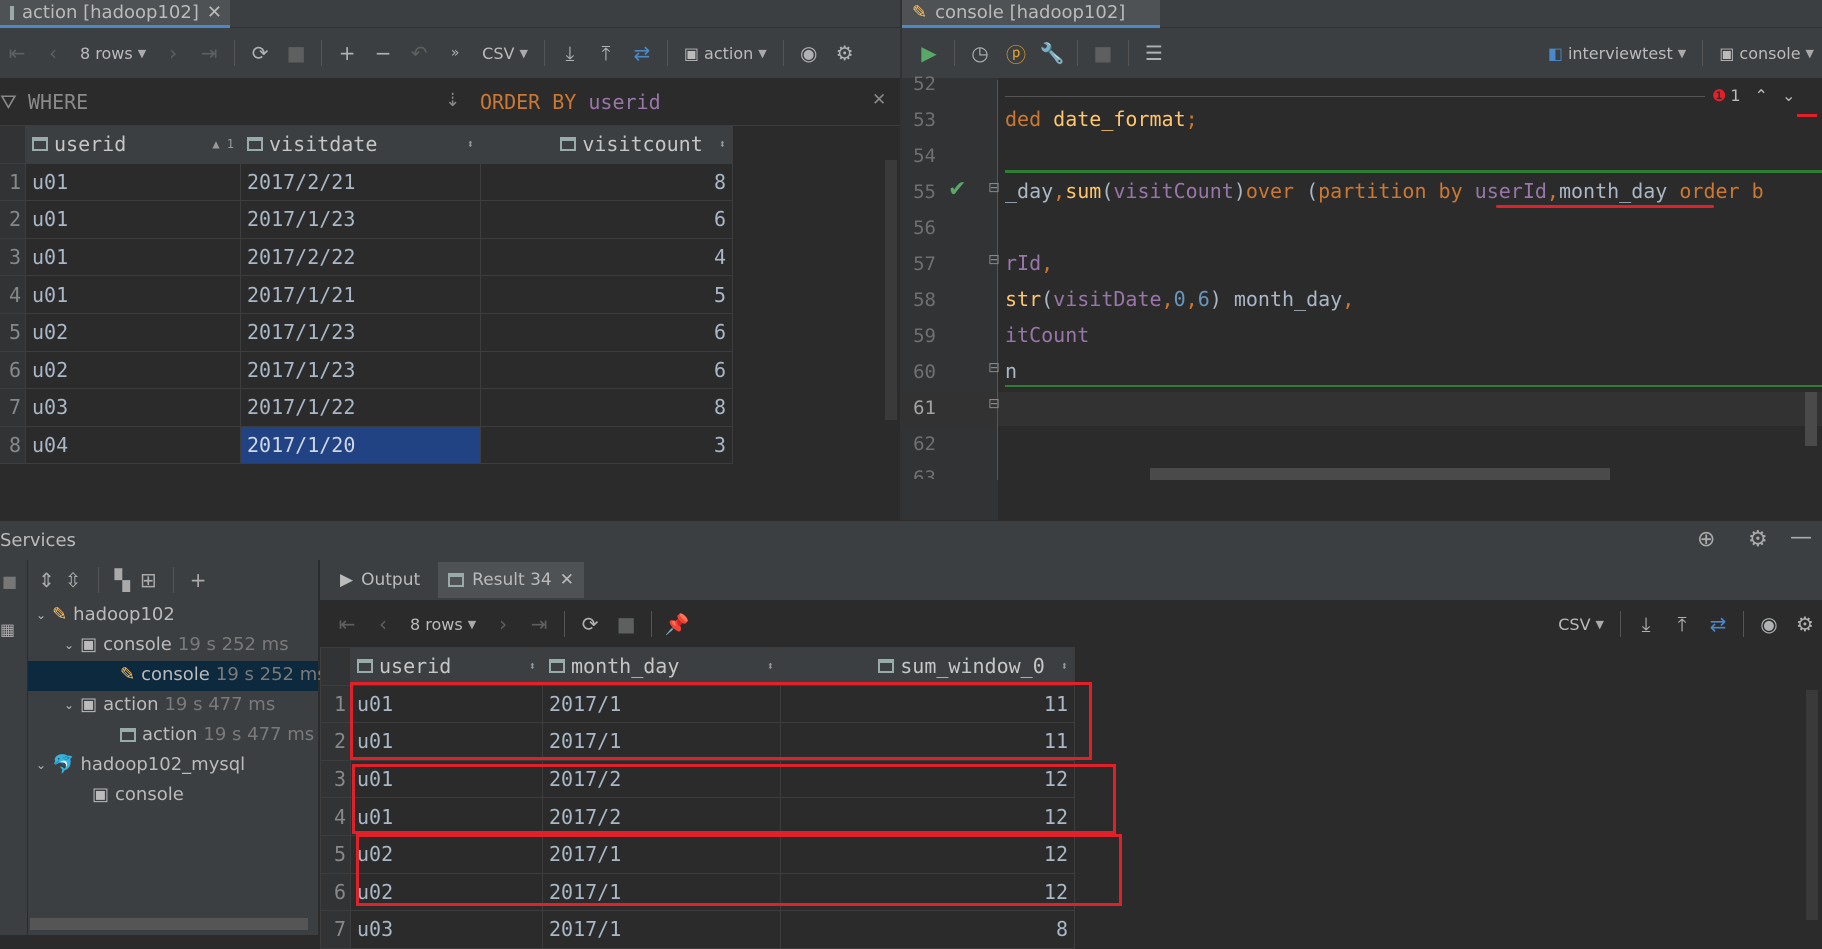 This screenshot has width=1822, height=949. Describe the element at coordinates (661, 666) in the screenshot. I see `column-header-month-day: month_day ⬍` at that location.